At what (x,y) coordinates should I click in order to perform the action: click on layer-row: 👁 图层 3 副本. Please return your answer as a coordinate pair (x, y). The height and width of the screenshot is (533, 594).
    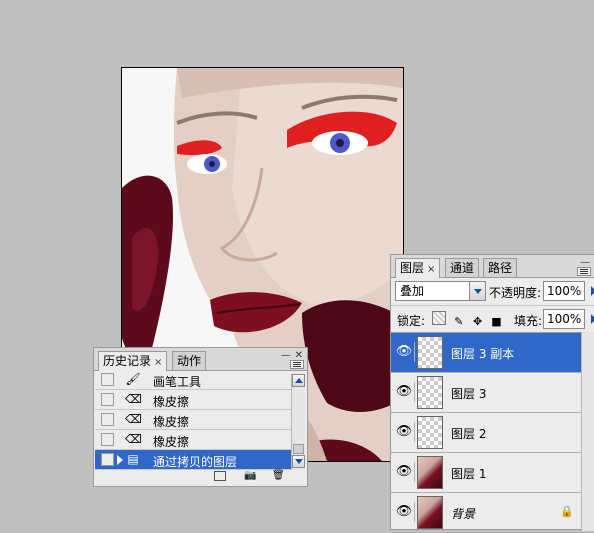
    Looking at the image, I should click on (492, 353).